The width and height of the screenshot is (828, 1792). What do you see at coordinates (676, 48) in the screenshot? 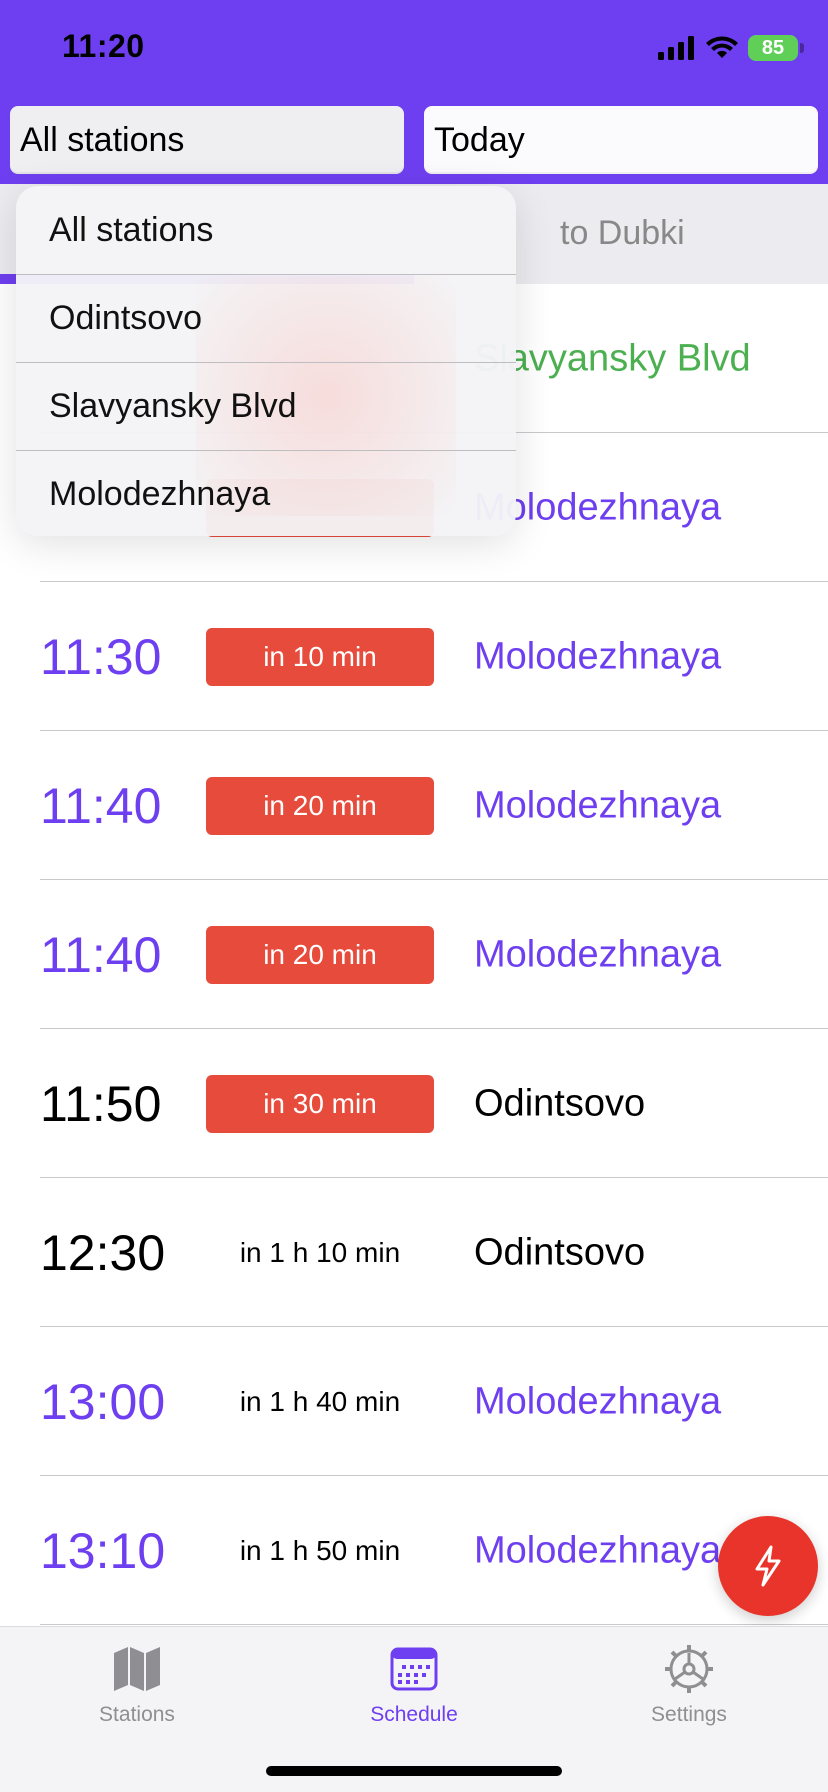
I see `signal-icon` at bounding box center [676, 48].